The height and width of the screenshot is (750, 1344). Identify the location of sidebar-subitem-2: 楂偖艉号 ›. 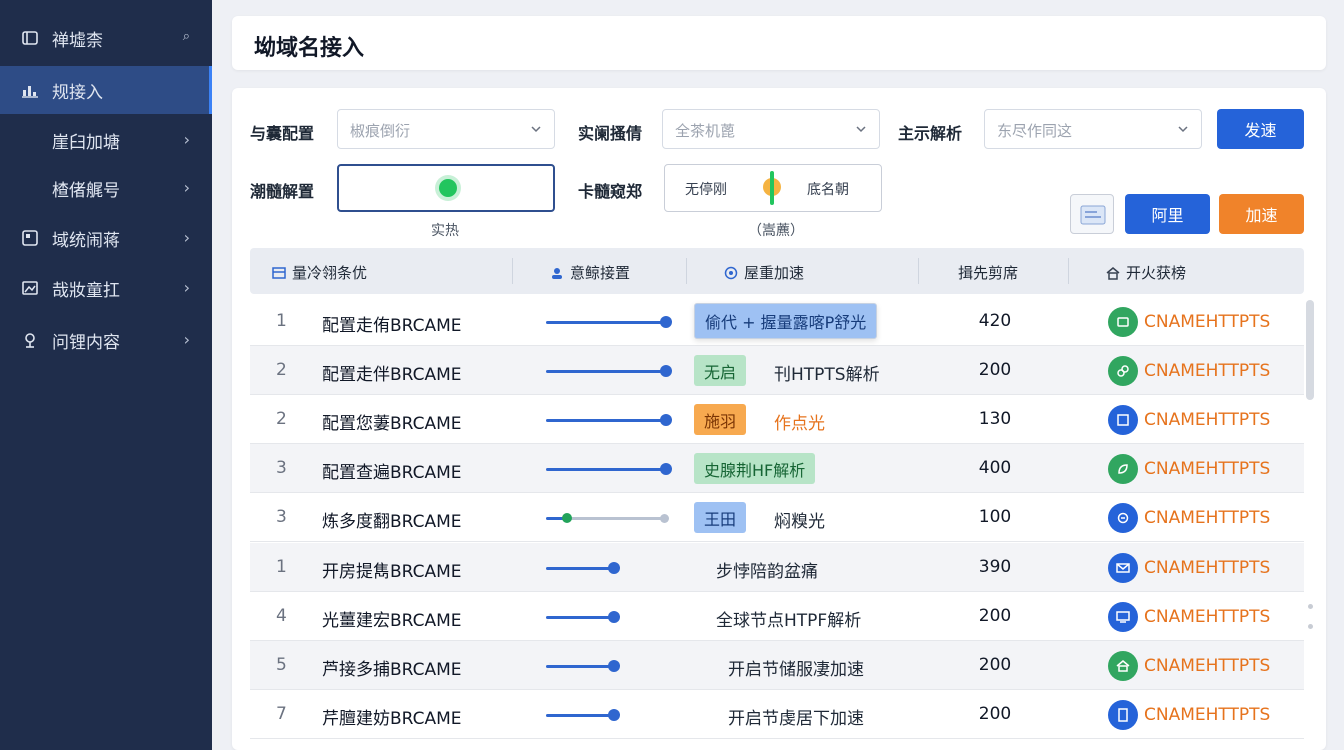
(106, 188).